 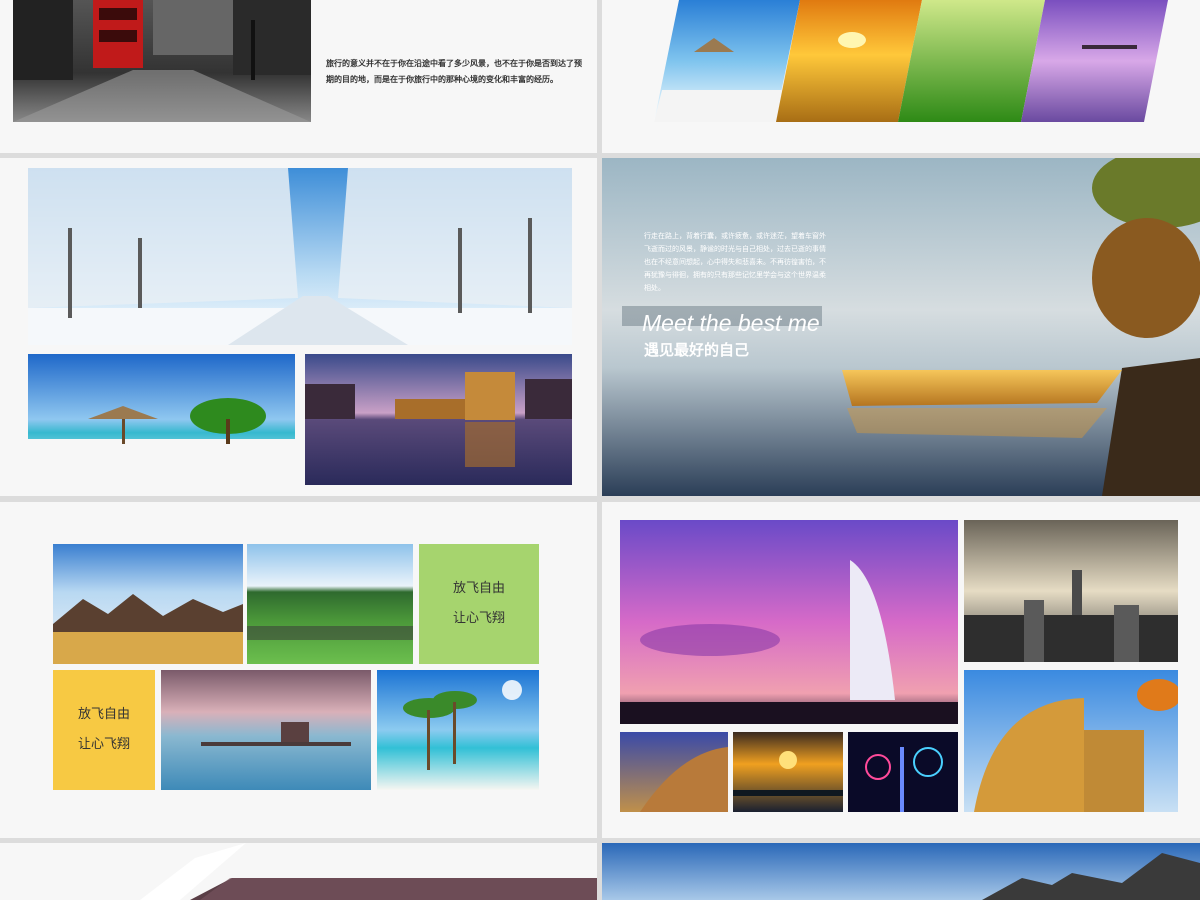 I want to click on photo-sunset-lake, so click(x=849, y=61).